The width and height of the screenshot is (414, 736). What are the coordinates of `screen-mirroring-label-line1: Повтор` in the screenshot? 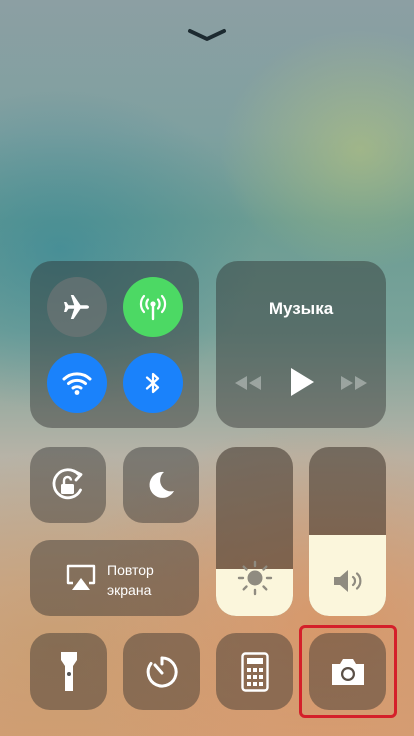 It's located at (130, 570).